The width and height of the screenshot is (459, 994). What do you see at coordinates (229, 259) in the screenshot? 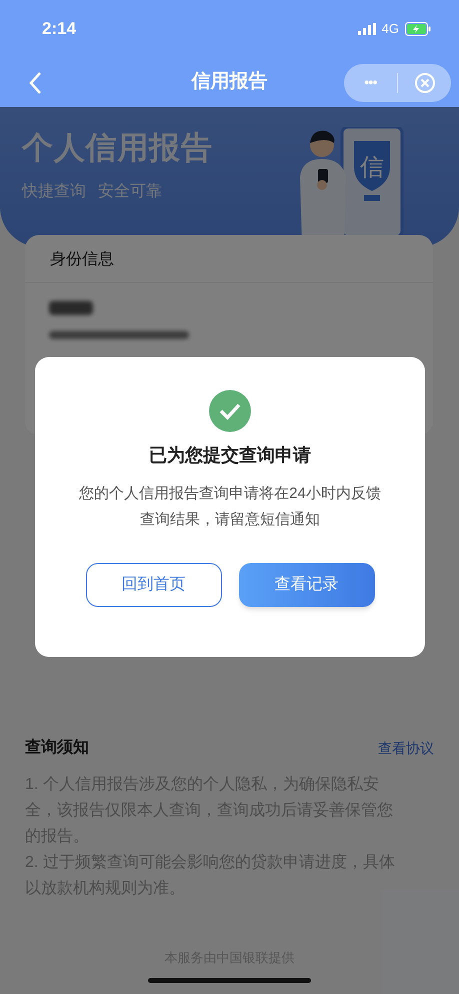
I see `card-title: 身份信息` at bounding box center [229, 259].